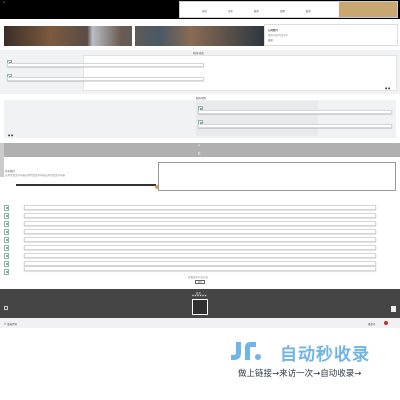  What do you see at coordinates (277, 176) in the screenshot?
I see `about-box` at bounding box center [277, 176].